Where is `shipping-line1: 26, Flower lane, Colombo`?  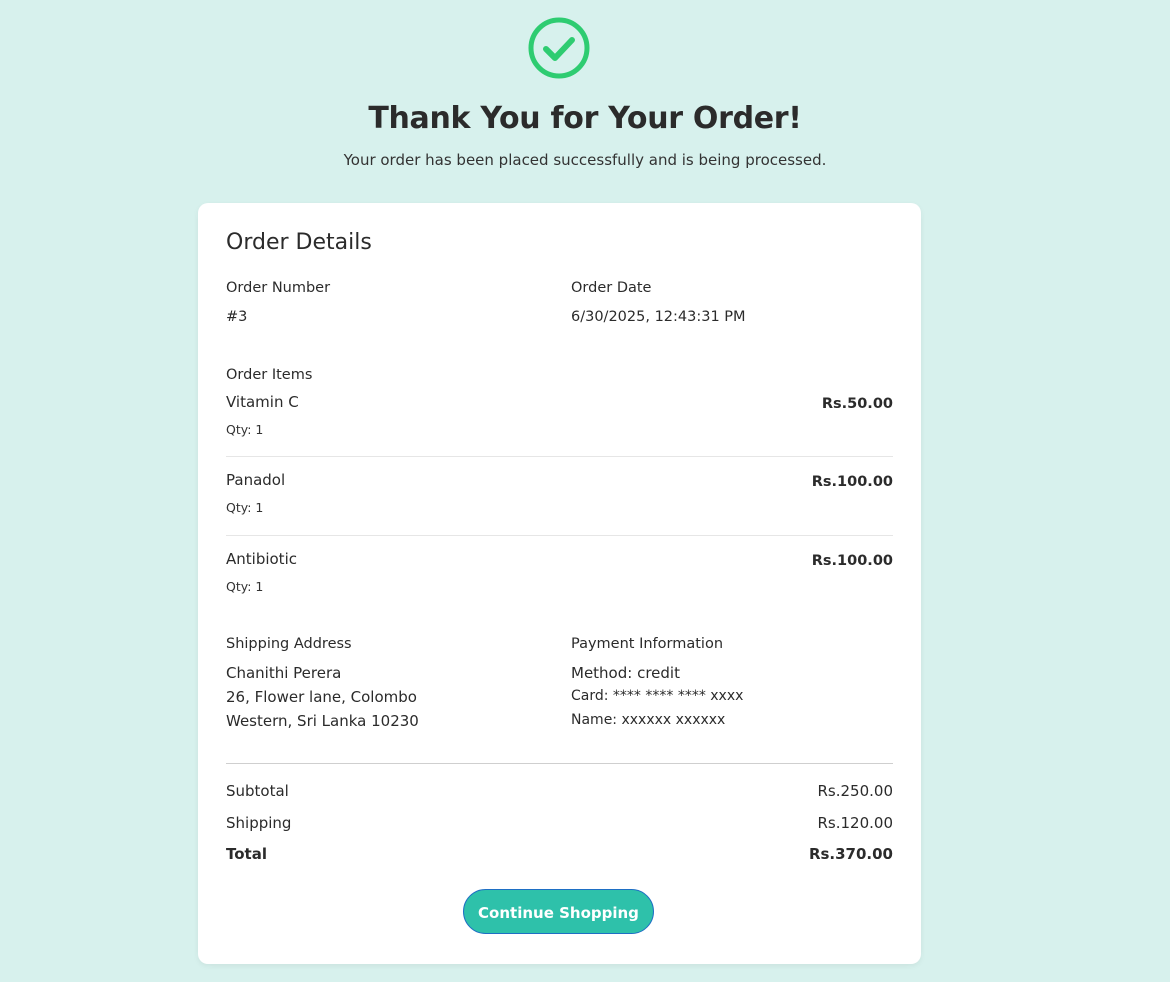
shipping-line1: 26, Flower lane, Colombo is located at coordinates (321, 697).